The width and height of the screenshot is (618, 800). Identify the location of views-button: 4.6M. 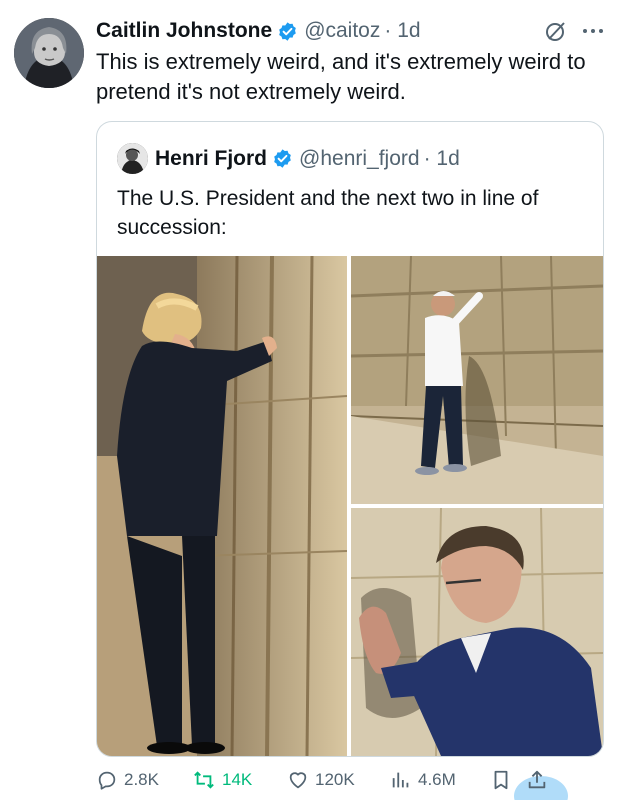
(440, 780).